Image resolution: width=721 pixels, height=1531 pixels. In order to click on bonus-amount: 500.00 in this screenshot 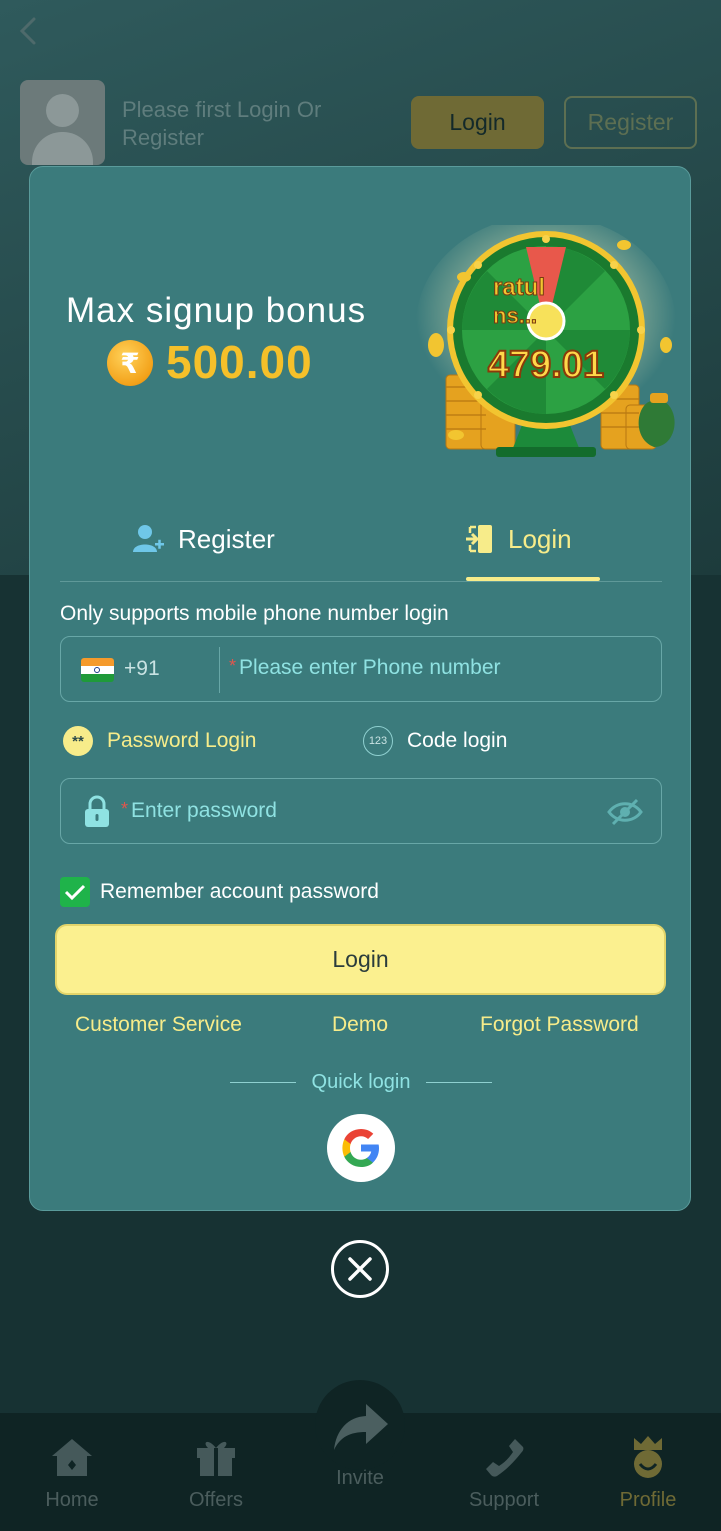, I will do `click(239, 362)`.